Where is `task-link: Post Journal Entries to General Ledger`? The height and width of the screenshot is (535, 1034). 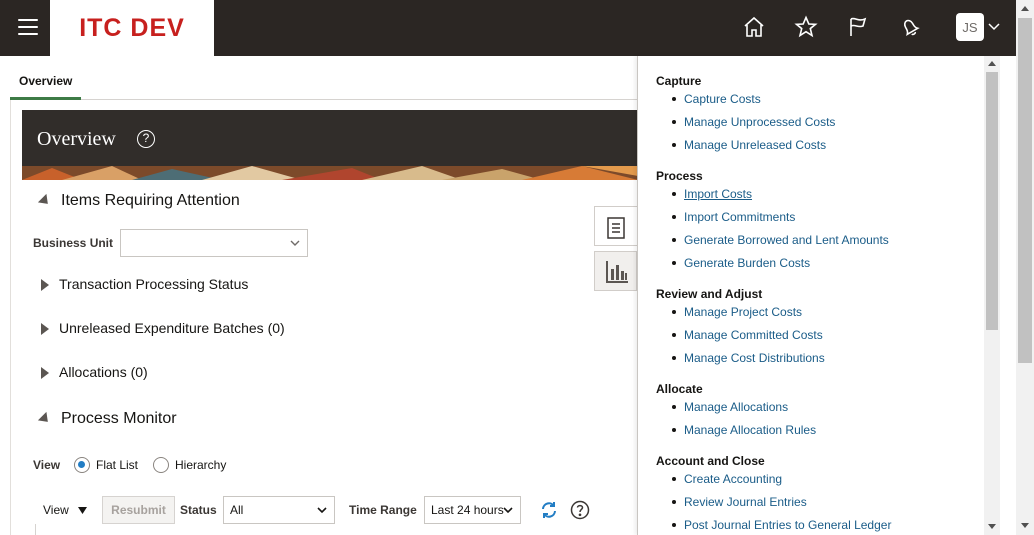 task-link: Post Journal Entries to General Ledger is located at coordinates (787, 525).